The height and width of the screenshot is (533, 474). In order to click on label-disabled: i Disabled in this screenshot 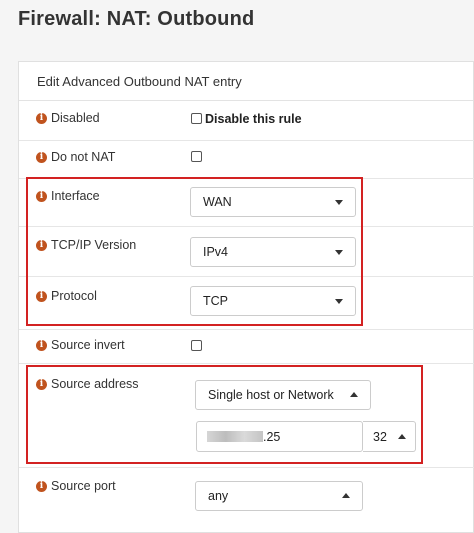, I will do `click(68, 118)`.